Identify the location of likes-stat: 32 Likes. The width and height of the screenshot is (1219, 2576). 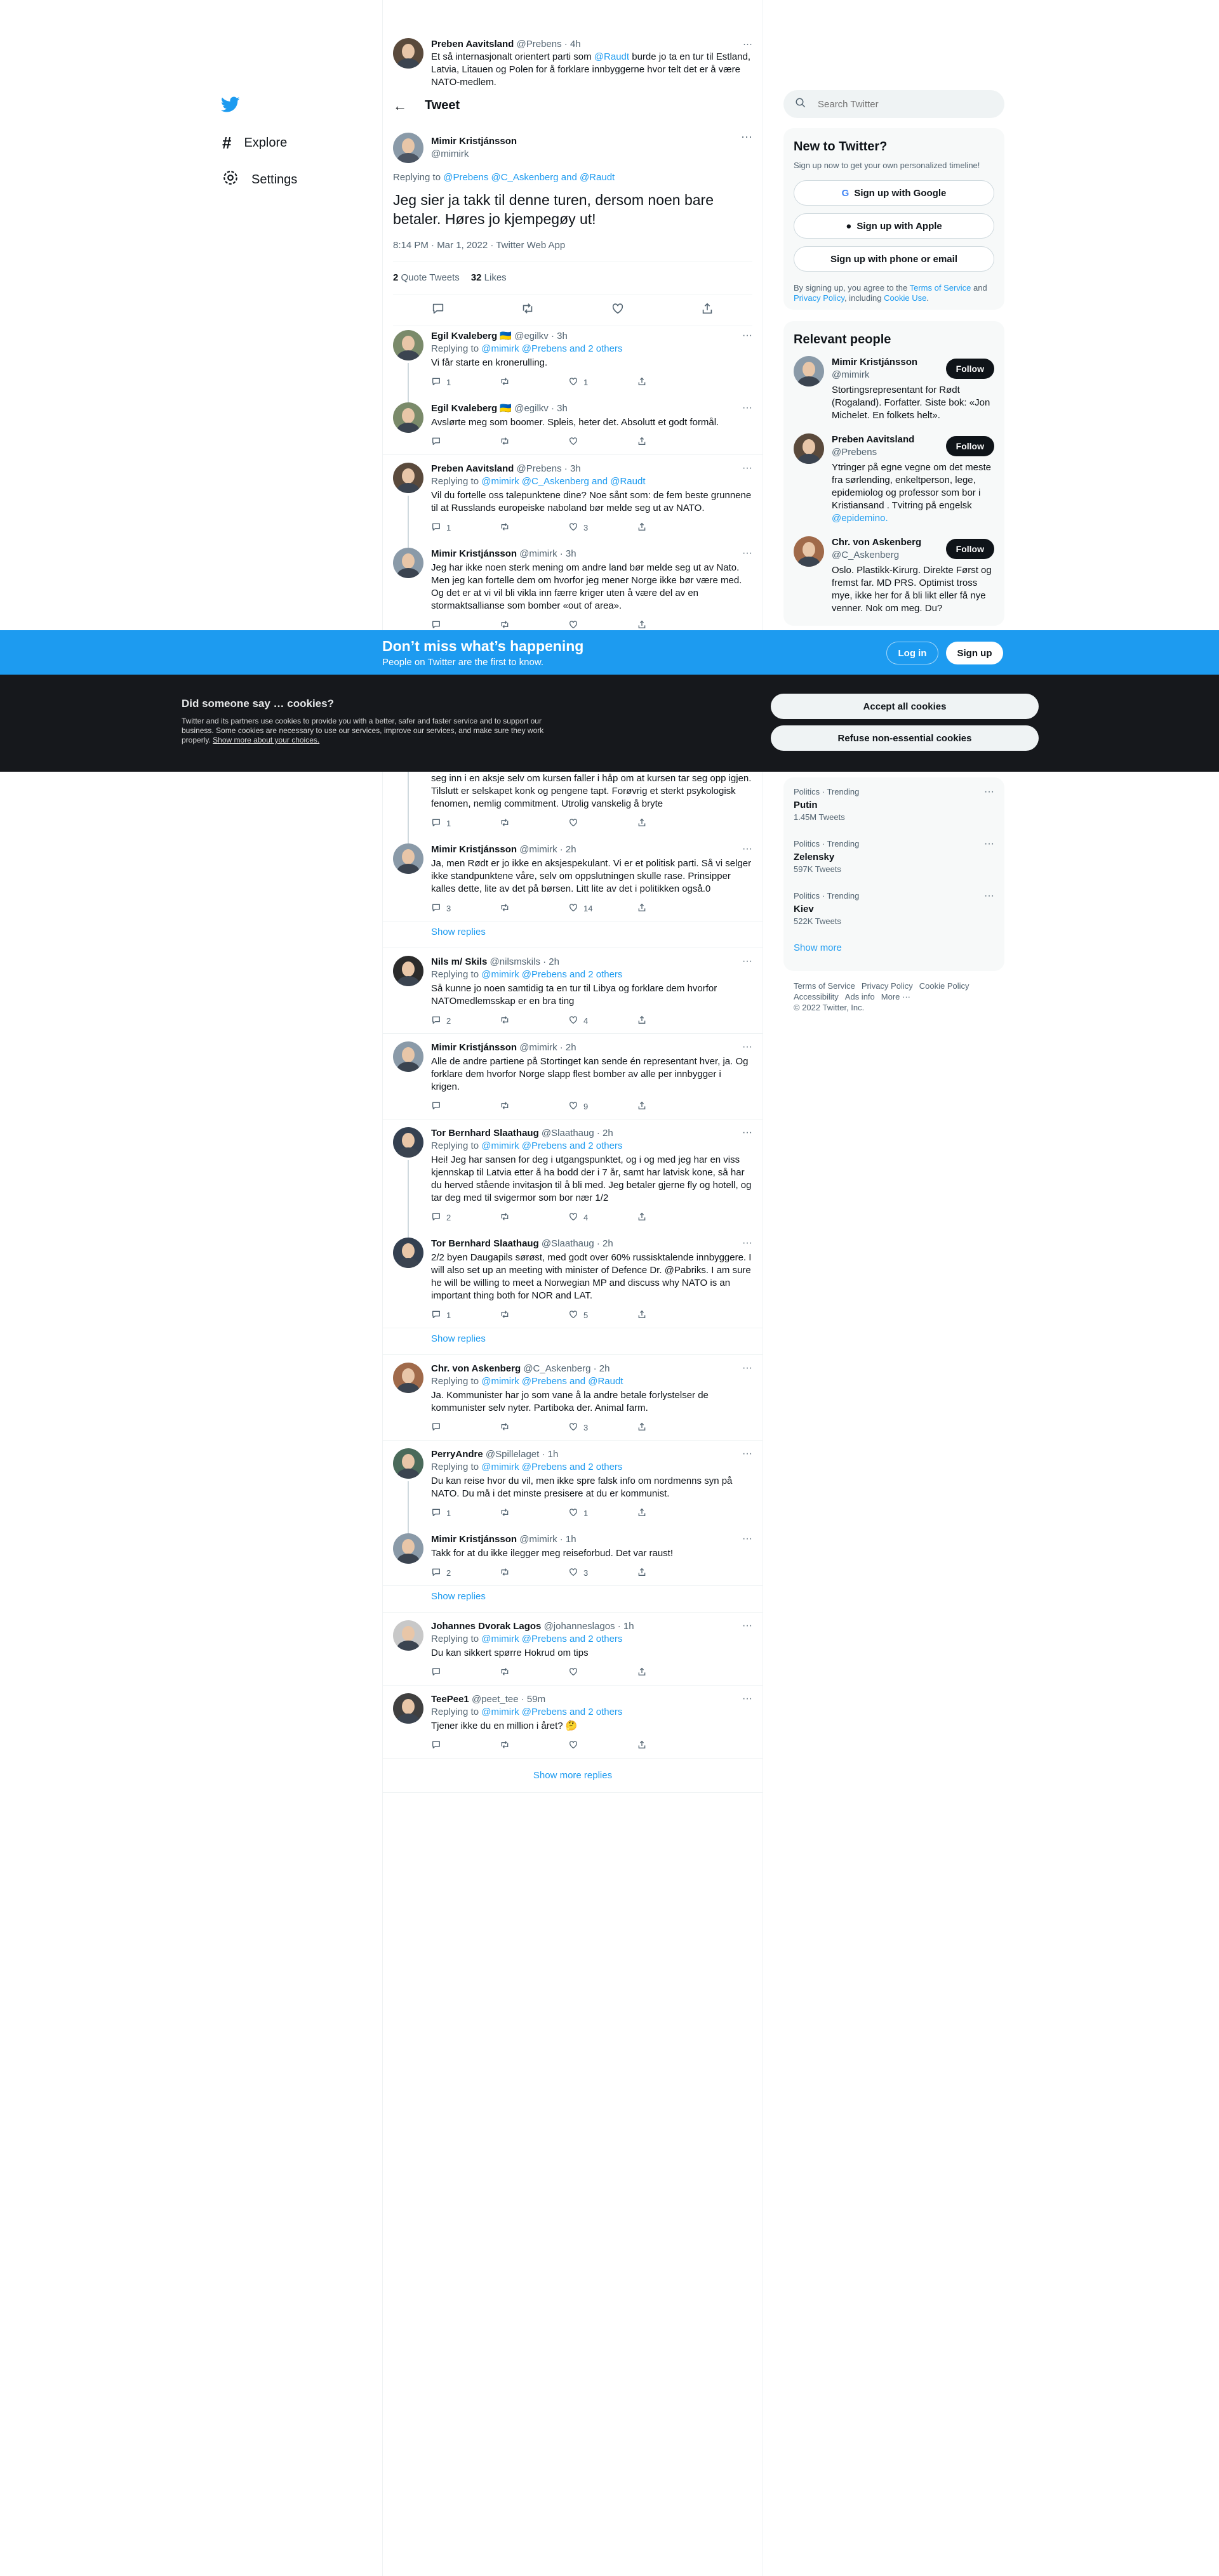
(489, 277).